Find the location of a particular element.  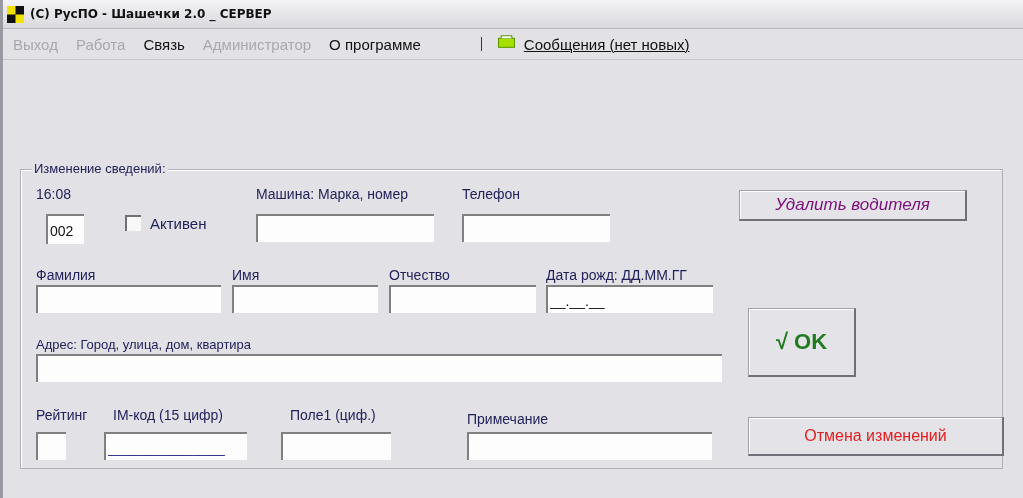

field-label: IM-код (15 цифр) is located at coordinates (168, 415).